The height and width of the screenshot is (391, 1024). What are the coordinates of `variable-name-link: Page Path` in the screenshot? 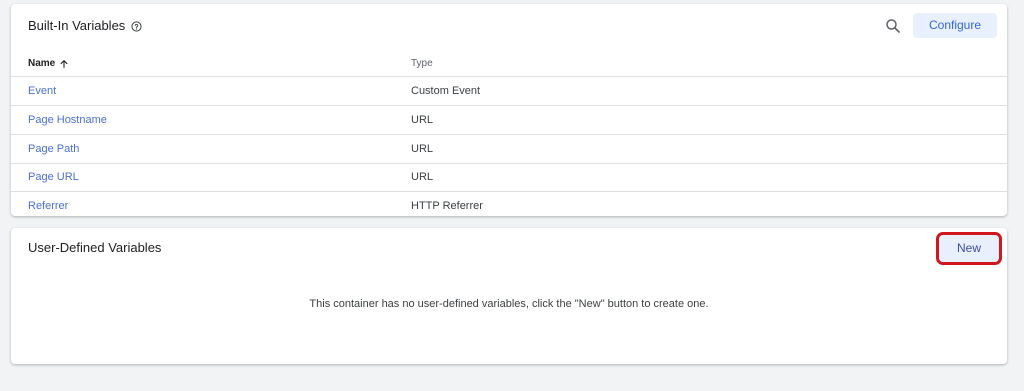 It's located at (53, 149).